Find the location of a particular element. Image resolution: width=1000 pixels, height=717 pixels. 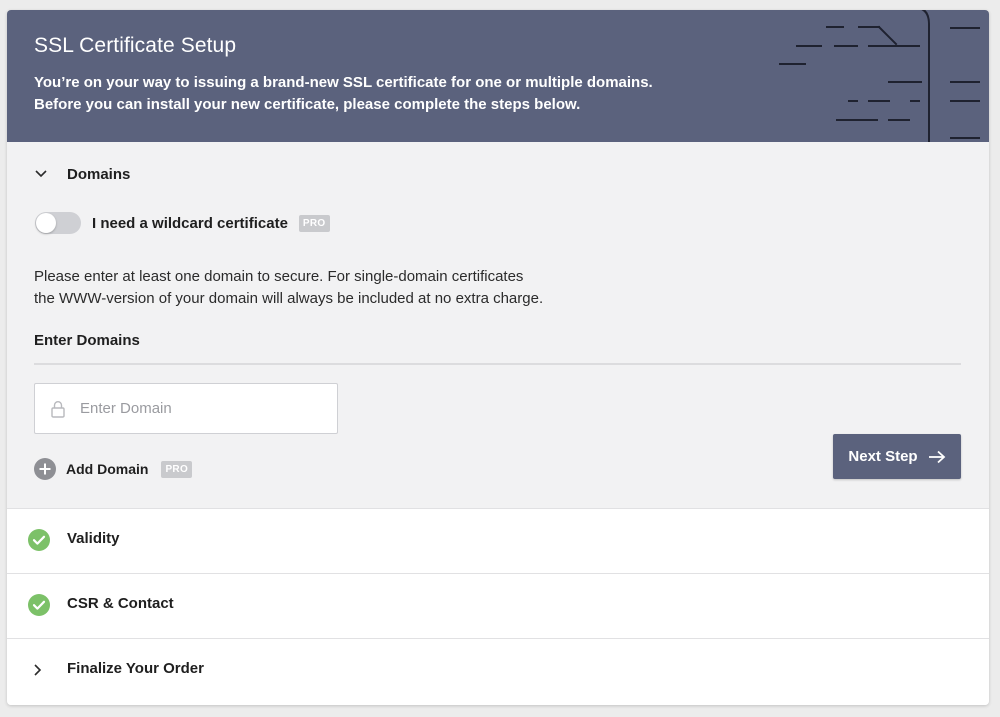

chevron-right-icon is located at coordinates (38, 672).